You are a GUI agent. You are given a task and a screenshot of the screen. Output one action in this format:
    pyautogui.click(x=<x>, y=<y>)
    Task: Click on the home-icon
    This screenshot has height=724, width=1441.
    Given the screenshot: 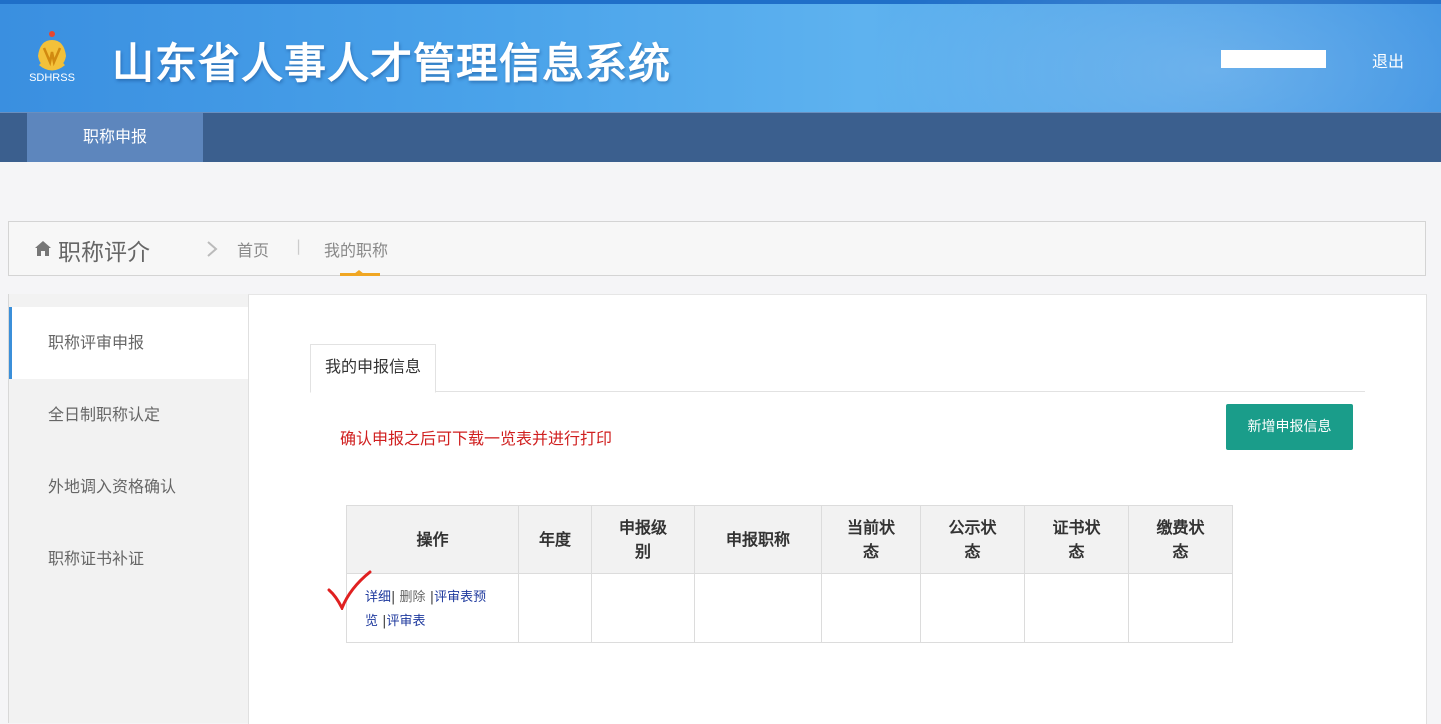 What is the action you would take?
    pyautogui.click(x=43, y=248)
    